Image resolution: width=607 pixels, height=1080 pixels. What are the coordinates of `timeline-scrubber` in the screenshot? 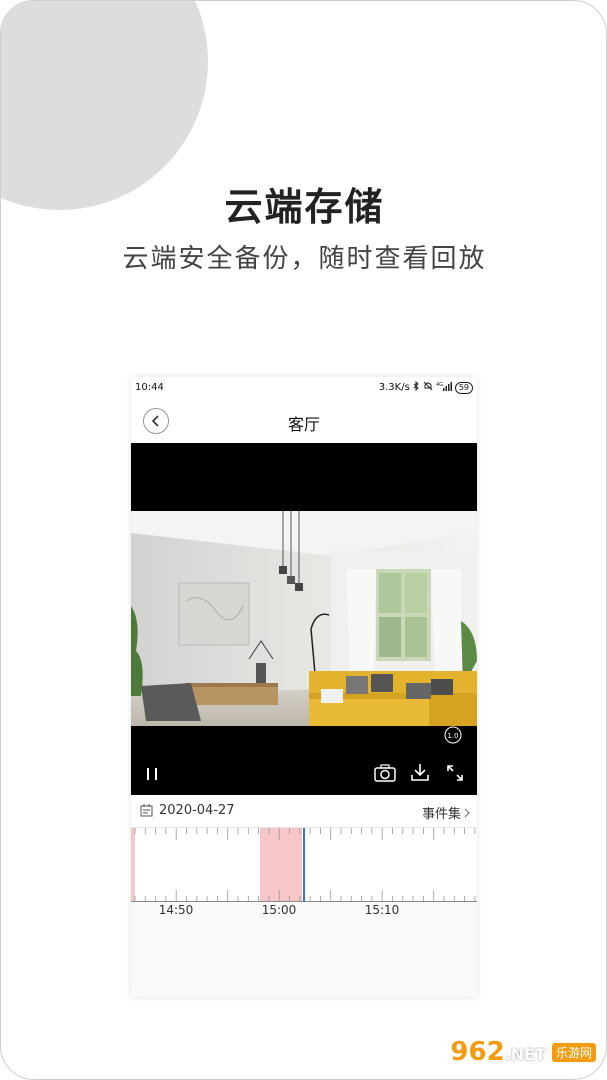 It's located at (304, 865).